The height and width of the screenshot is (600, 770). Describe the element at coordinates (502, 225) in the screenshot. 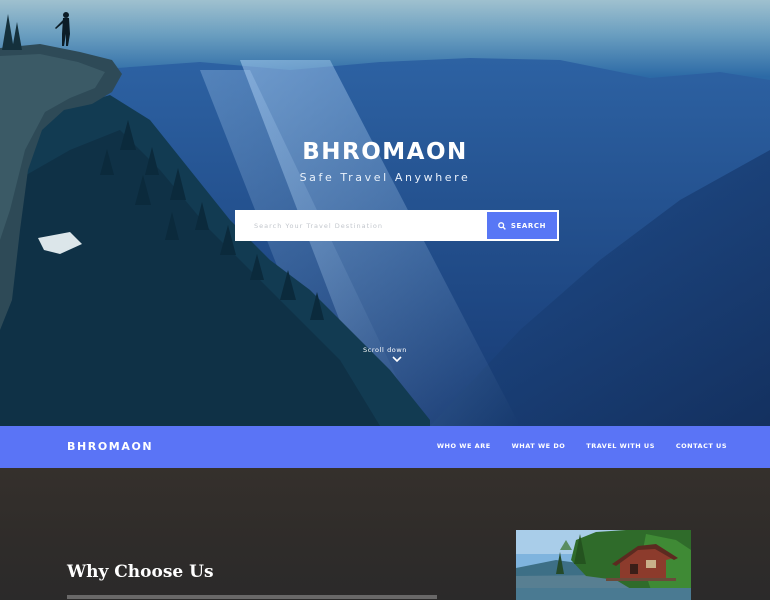

I see `search-icon` at that location.